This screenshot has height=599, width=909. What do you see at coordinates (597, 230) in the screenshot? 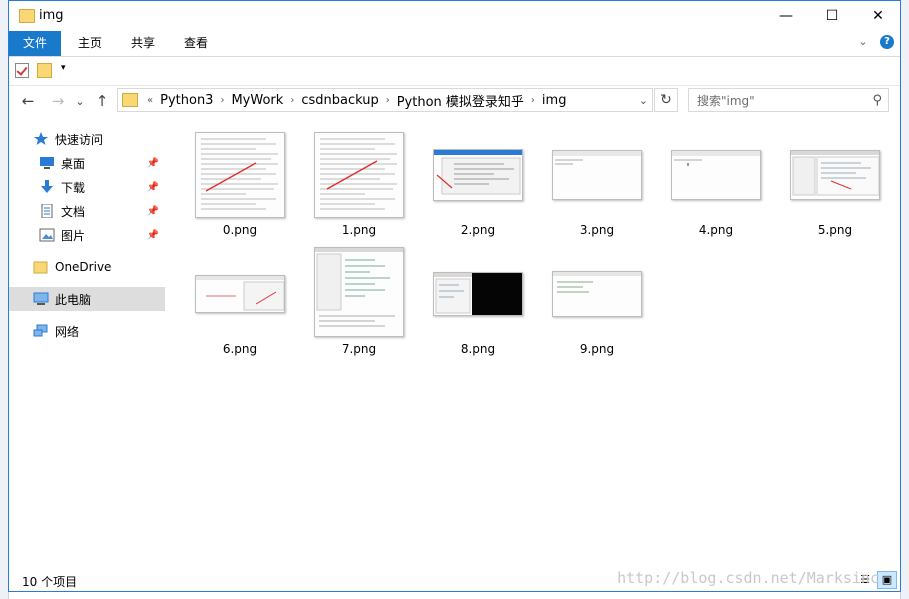
I see `file-name: 3.png` at bounding box center [597, 230].